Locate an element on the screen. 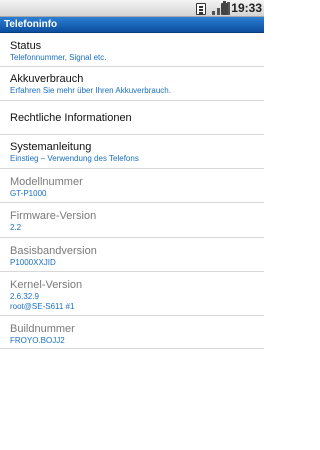 Image resolution: width=320 pixels, height=450 pixels. list-item-baseband-version: Basisbandversion P1000XXJID is located at coordinates (132, 255).